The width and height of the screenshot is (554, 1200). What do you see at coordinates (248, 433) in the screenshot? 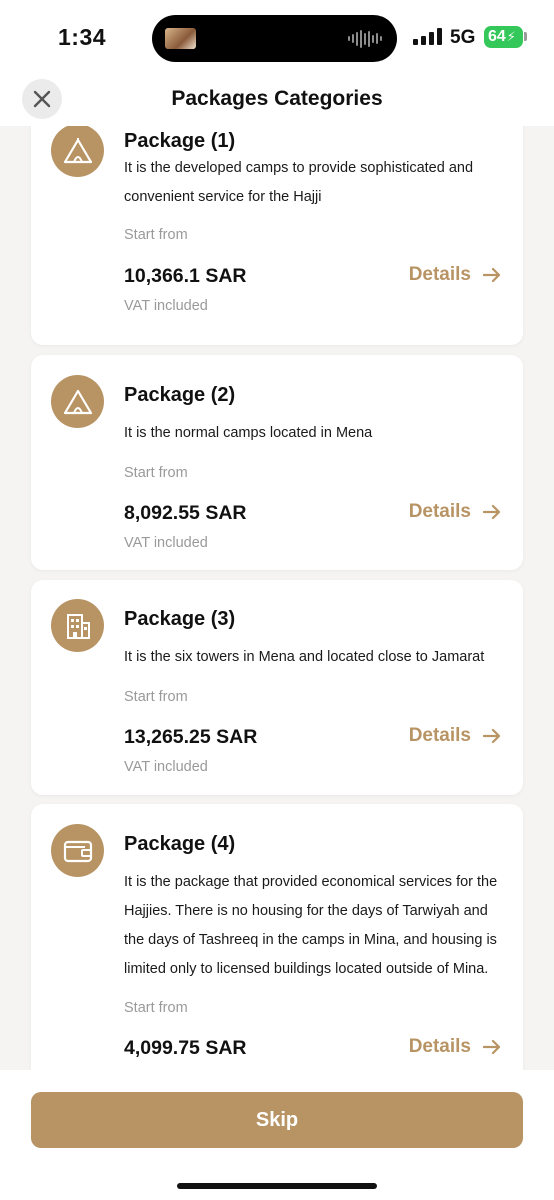
I see `package-description: It is the normal camps located in Mena` at bounding box center [248, 433].